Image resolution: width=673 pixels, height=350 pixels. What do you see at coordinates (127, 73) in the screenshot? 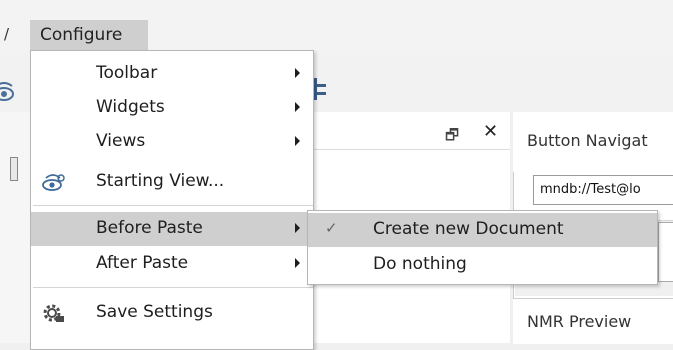
I see `menu-item-label: Toolbar` at bounding box center [127, 73].